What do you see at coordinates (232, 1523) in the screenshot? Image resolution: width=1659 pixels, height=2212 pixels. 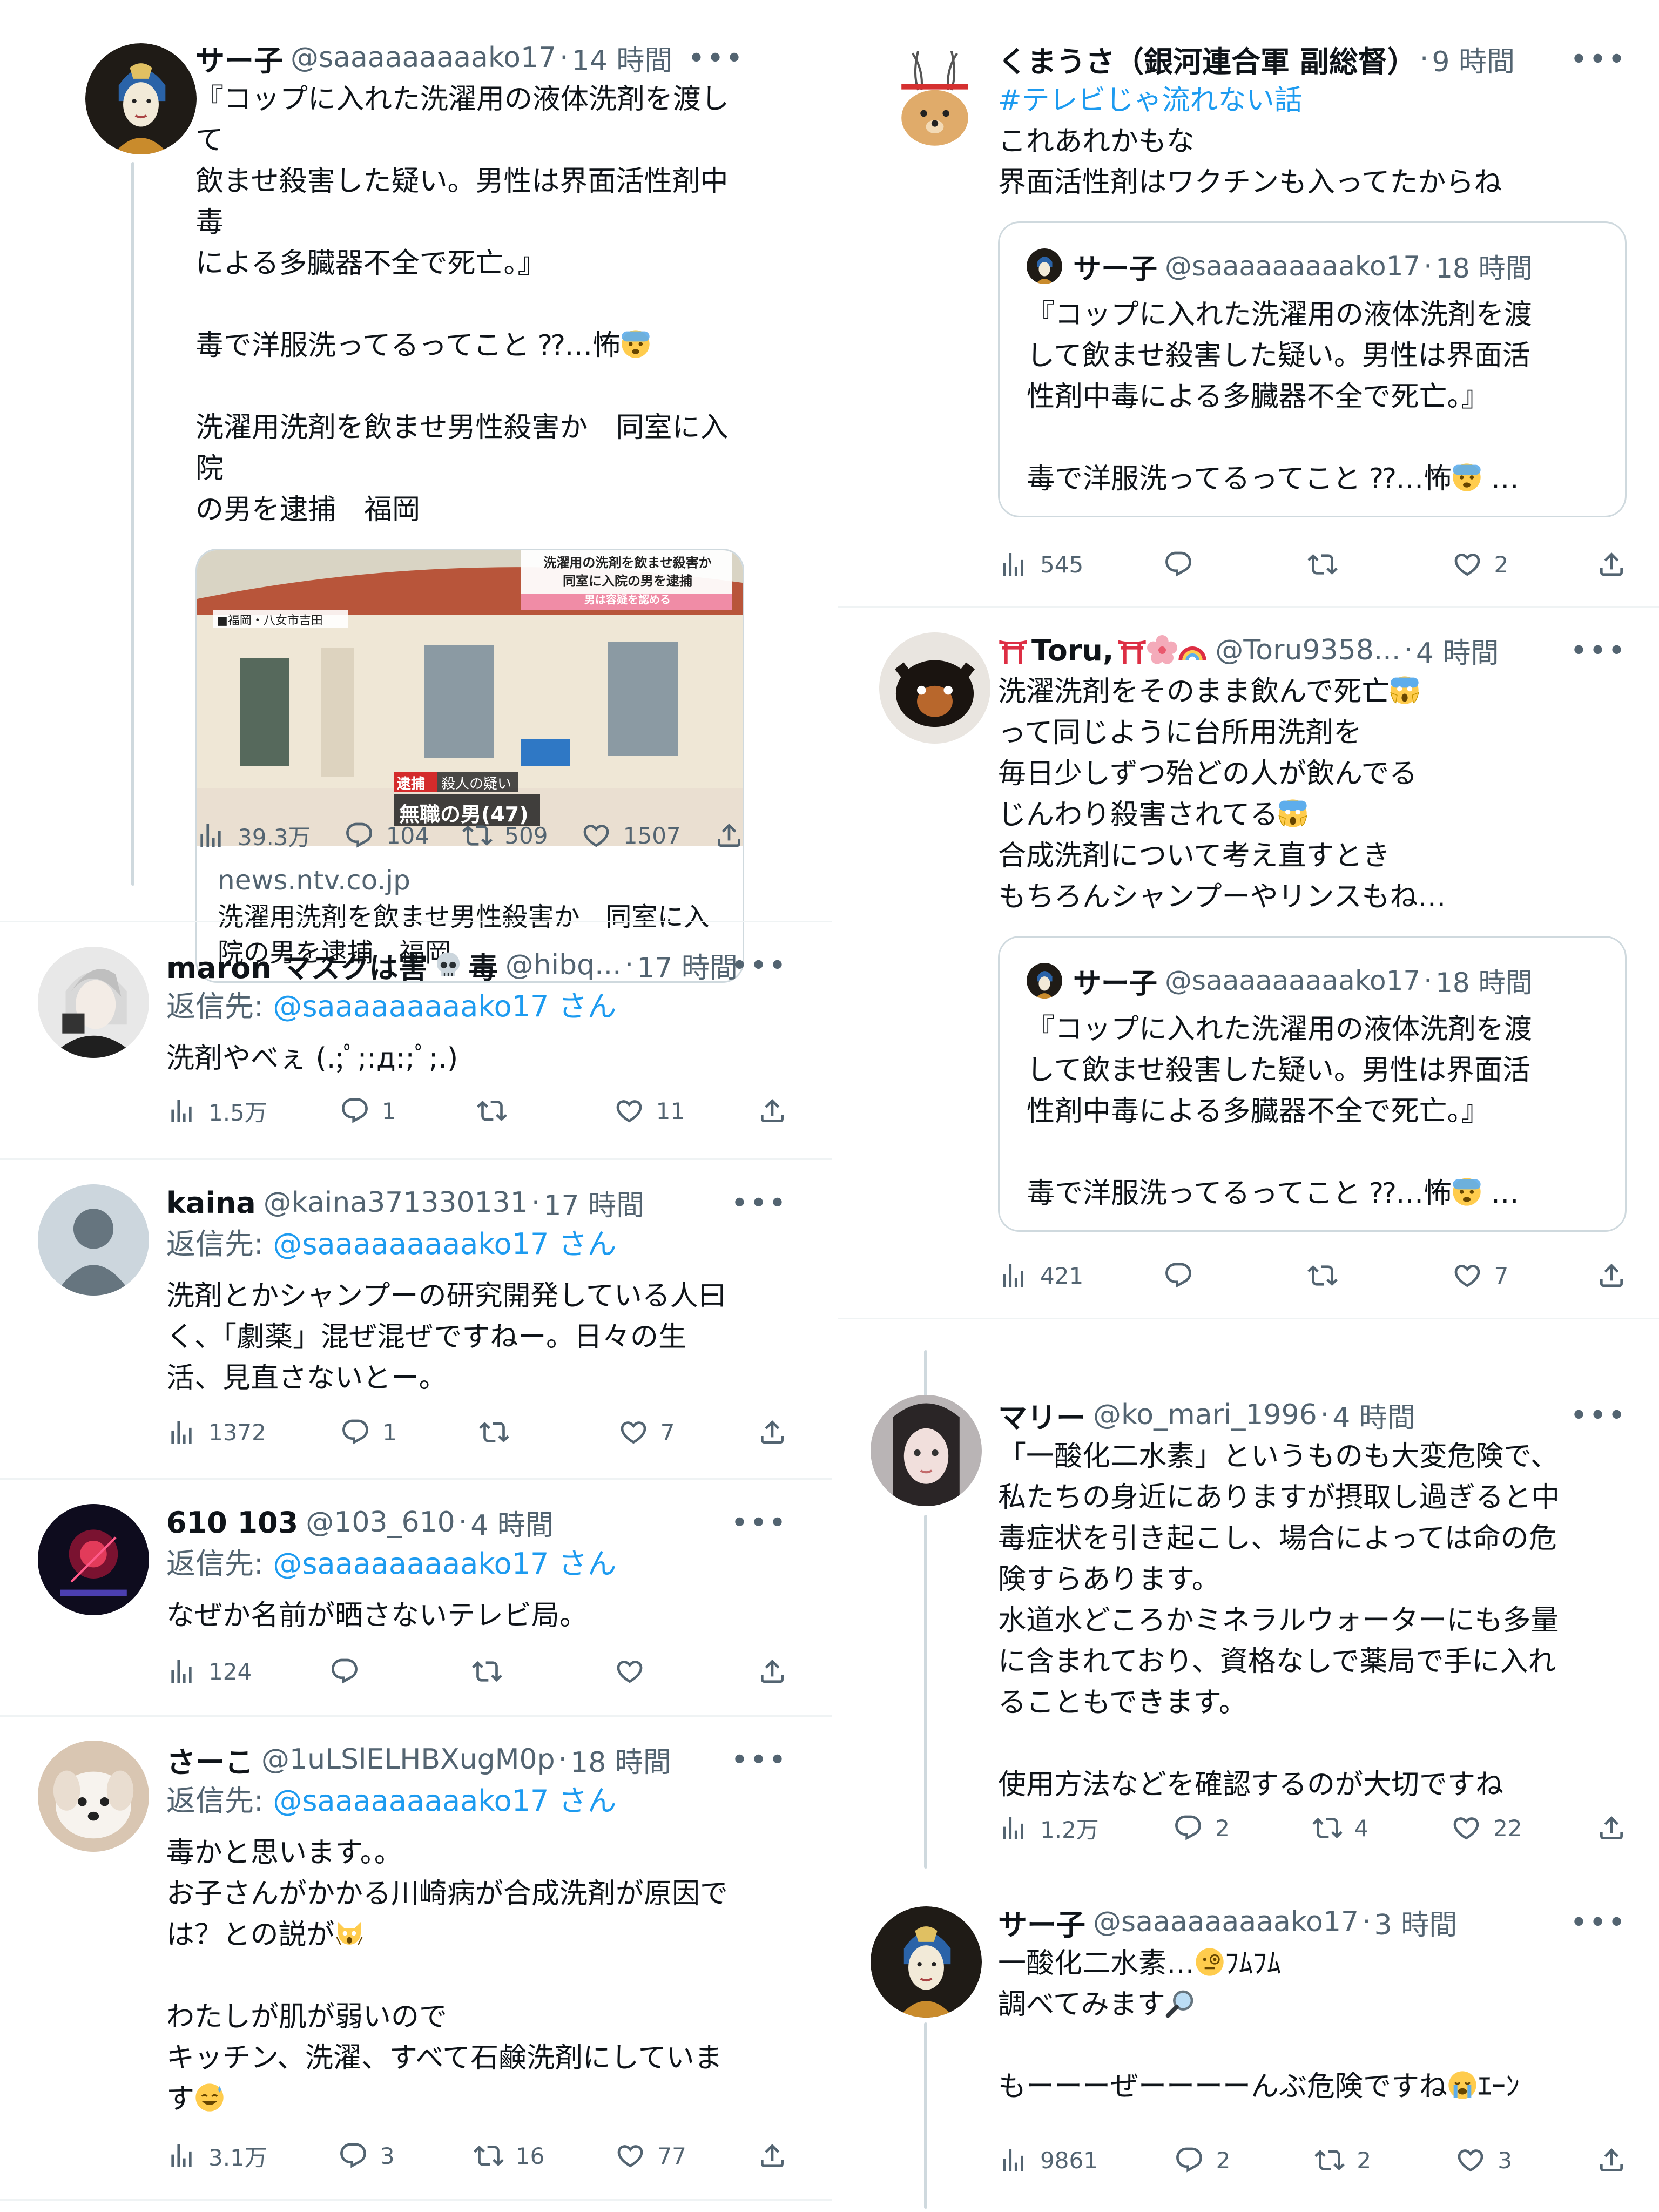 I see `display-name: 610 103` at bounding box center [232, 1523].